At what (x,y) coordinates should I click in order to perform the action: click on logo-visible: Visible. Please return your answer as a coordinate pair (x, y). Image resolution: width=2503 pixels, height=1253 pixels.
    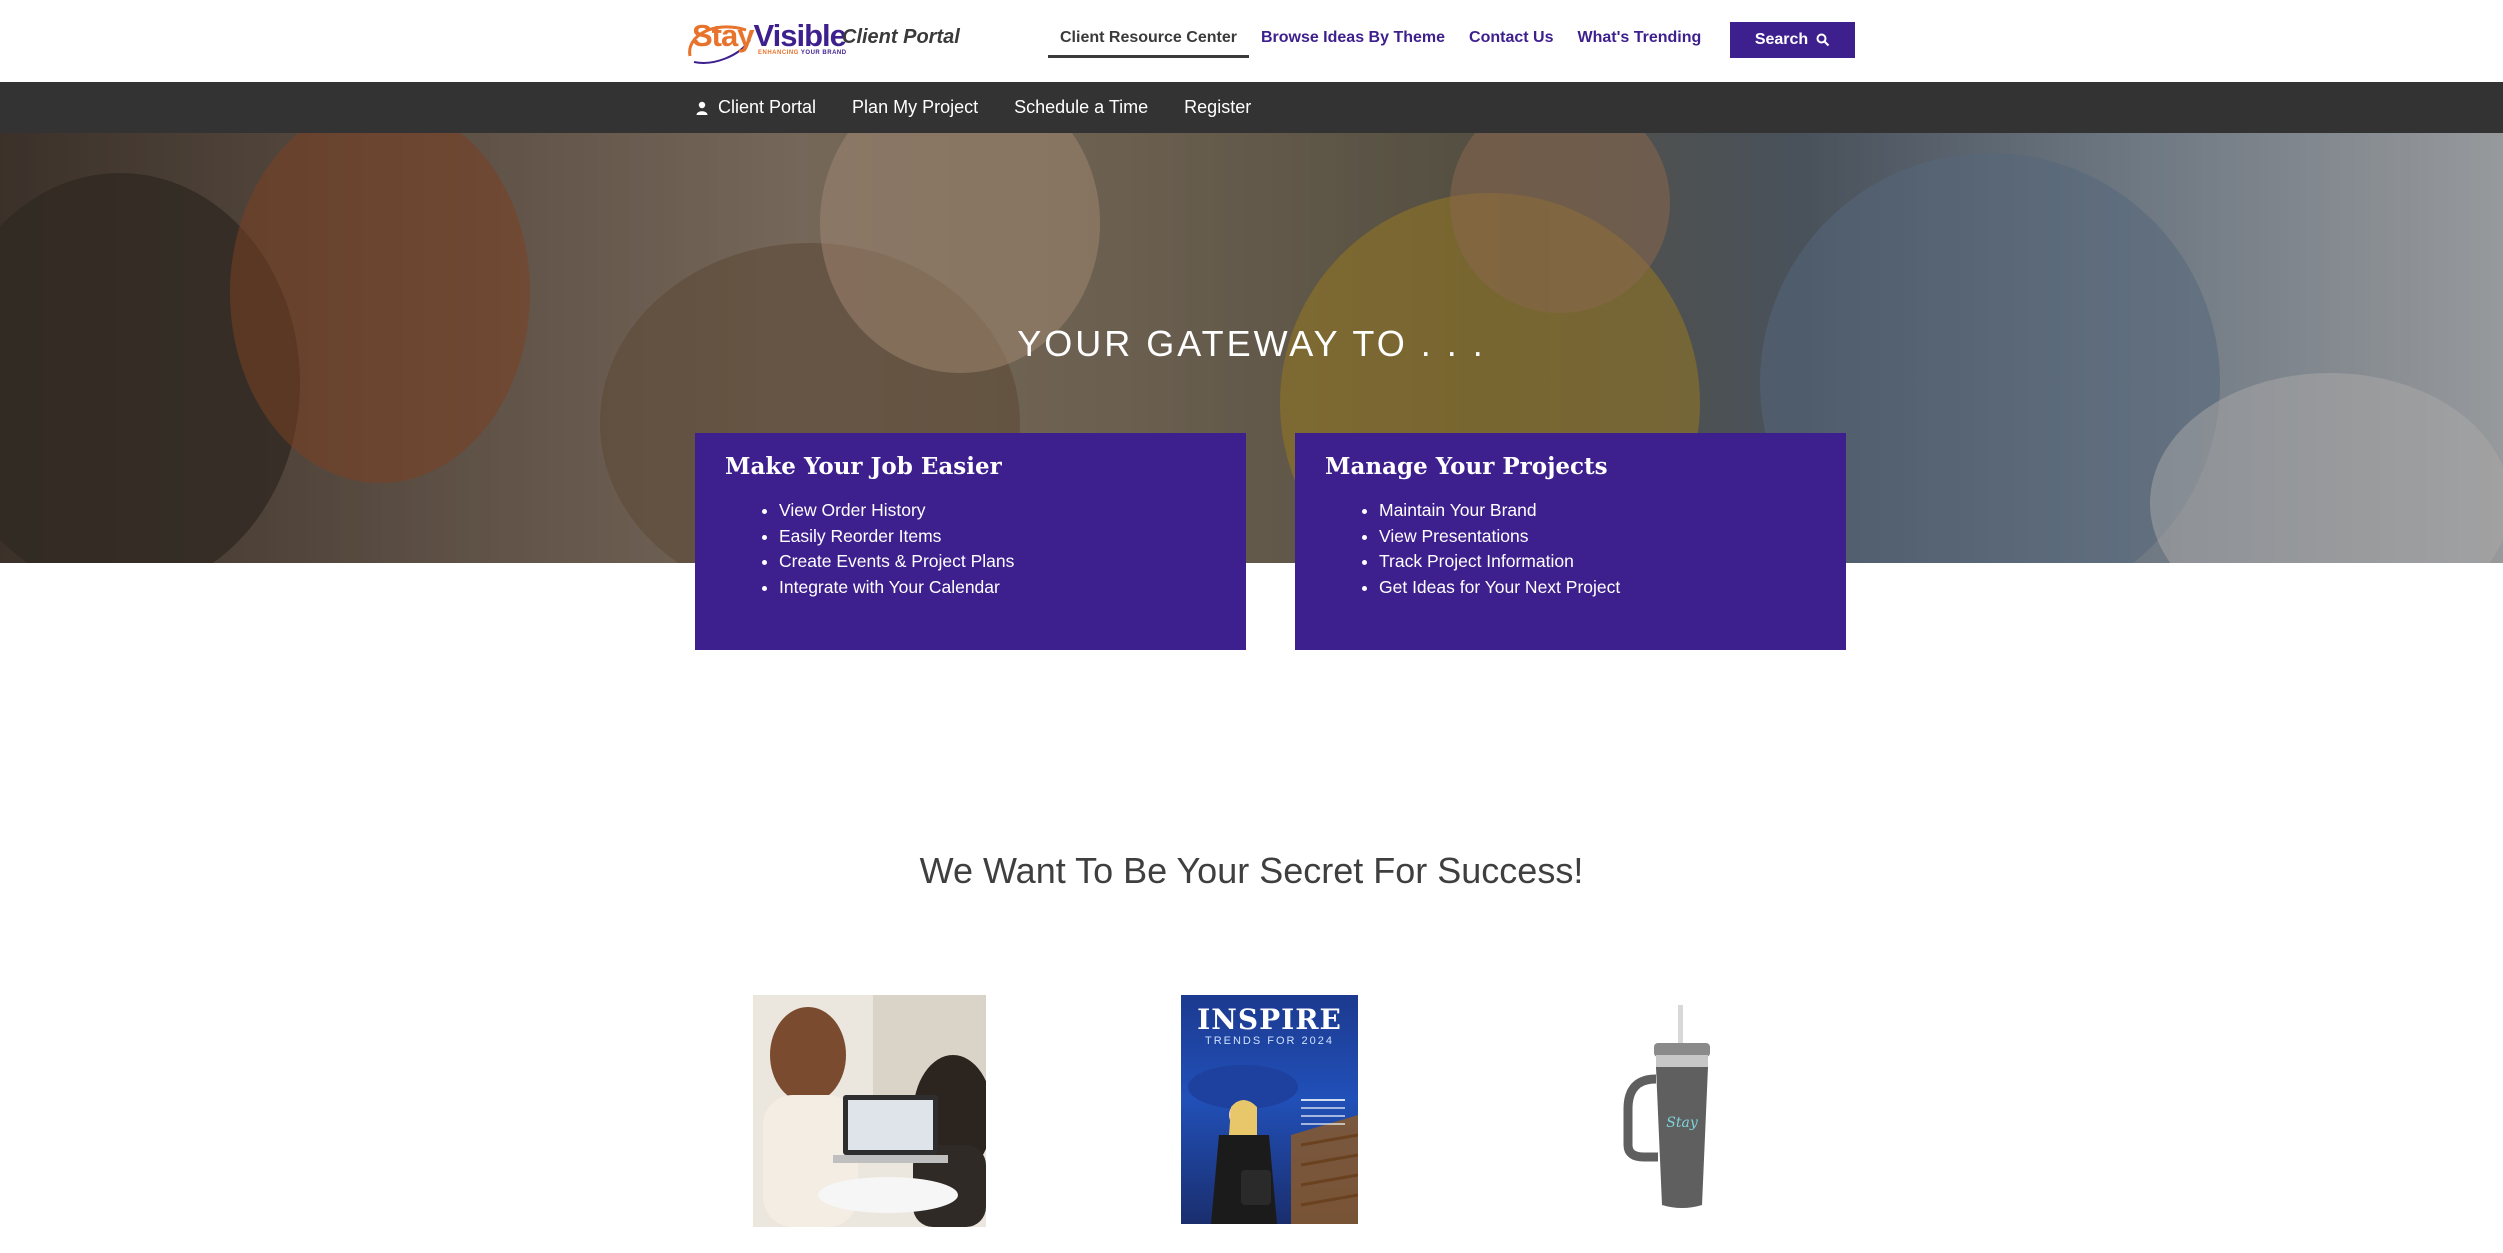
    Looking at the image, I should click on (799, 35).